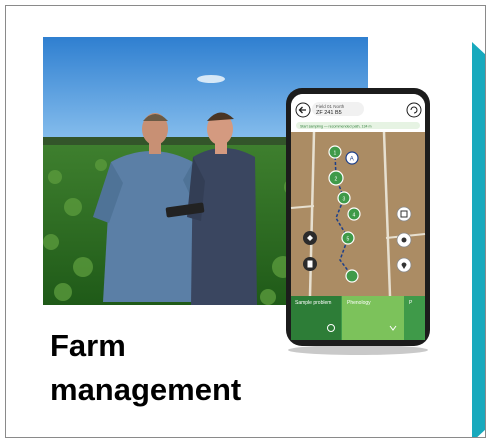  I want to click on map-layers-button, so click(310, 238).